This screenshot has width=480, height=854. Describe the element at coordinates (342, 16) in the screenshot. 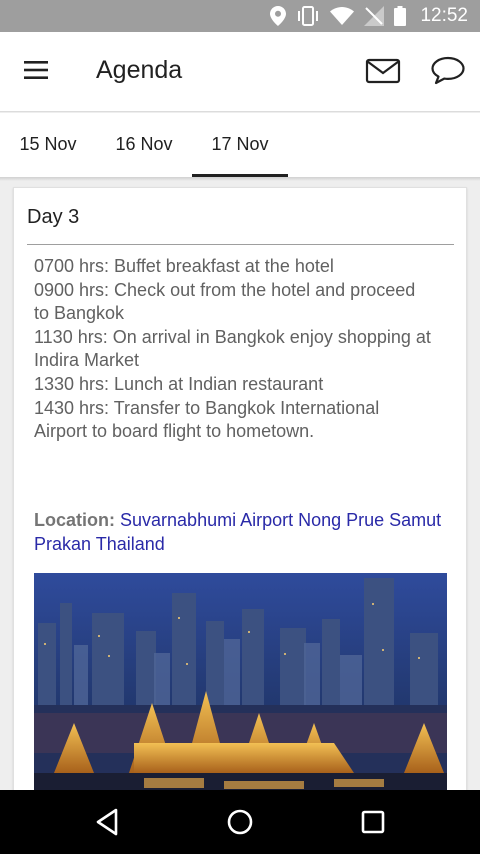

I see `wifi-icon` at that location.